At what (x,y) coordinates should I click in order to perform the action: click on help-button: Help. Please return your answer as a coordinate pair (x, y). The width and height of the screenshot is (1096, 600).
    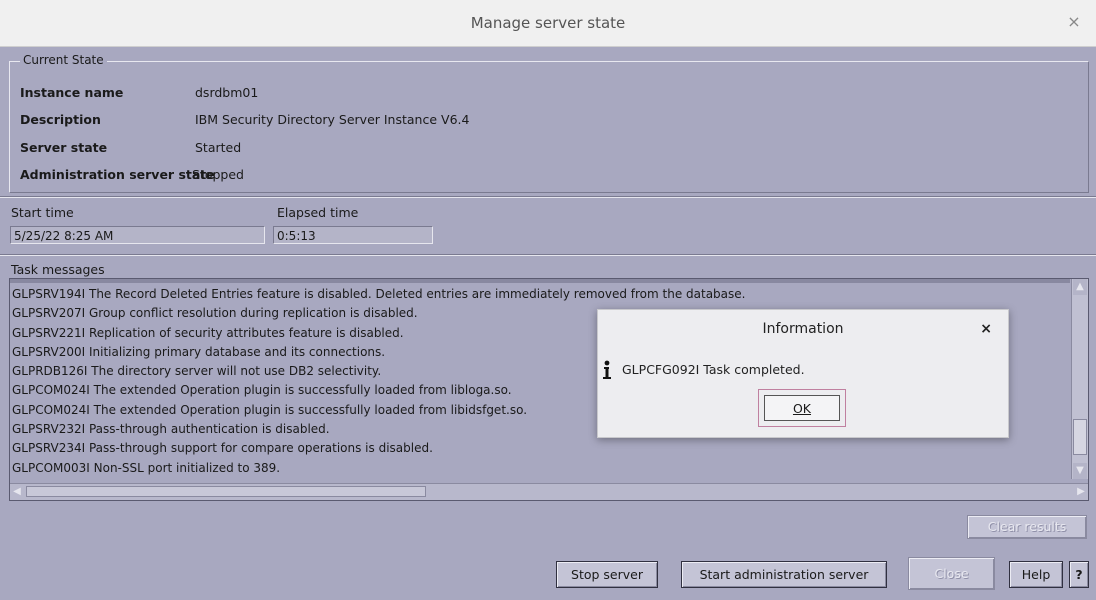
    Looking at the image, I should click on (1036, 574).